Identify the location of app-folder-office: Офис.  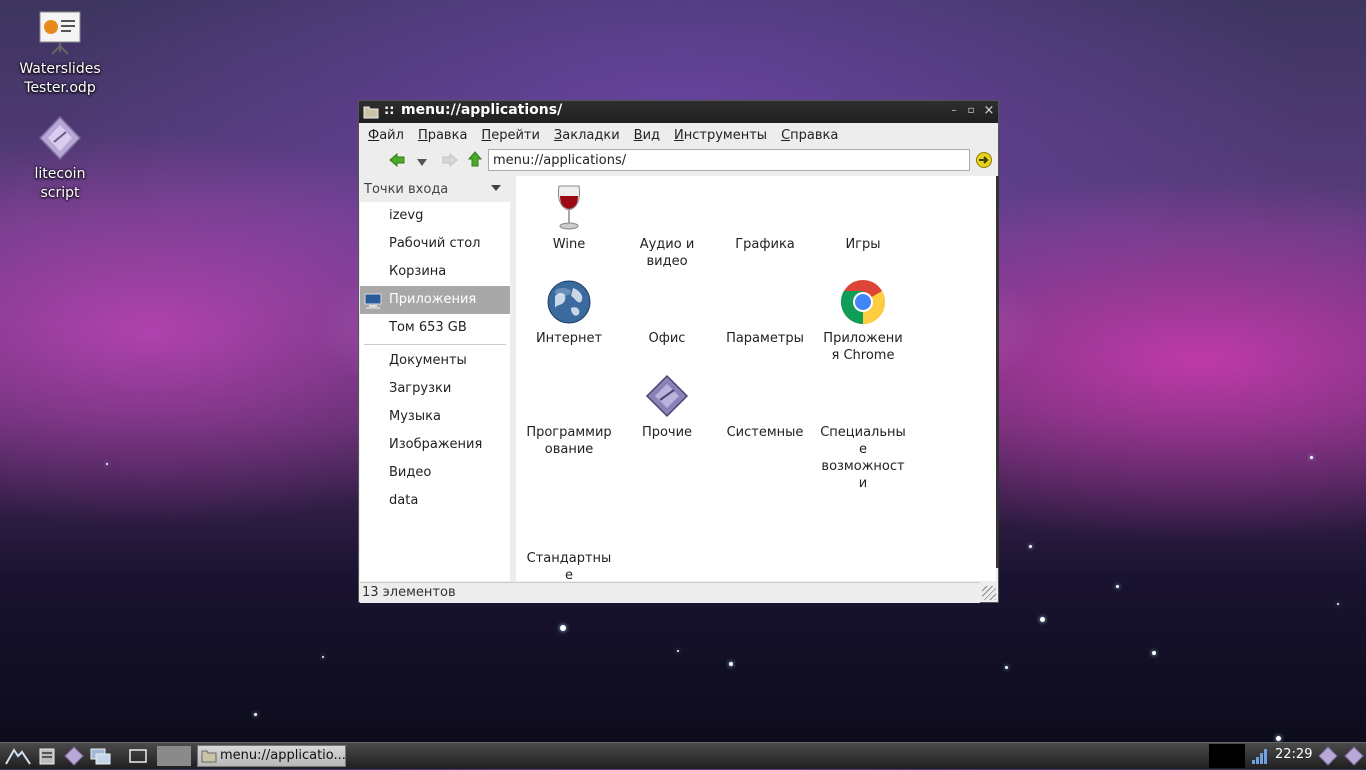
(667, 312).